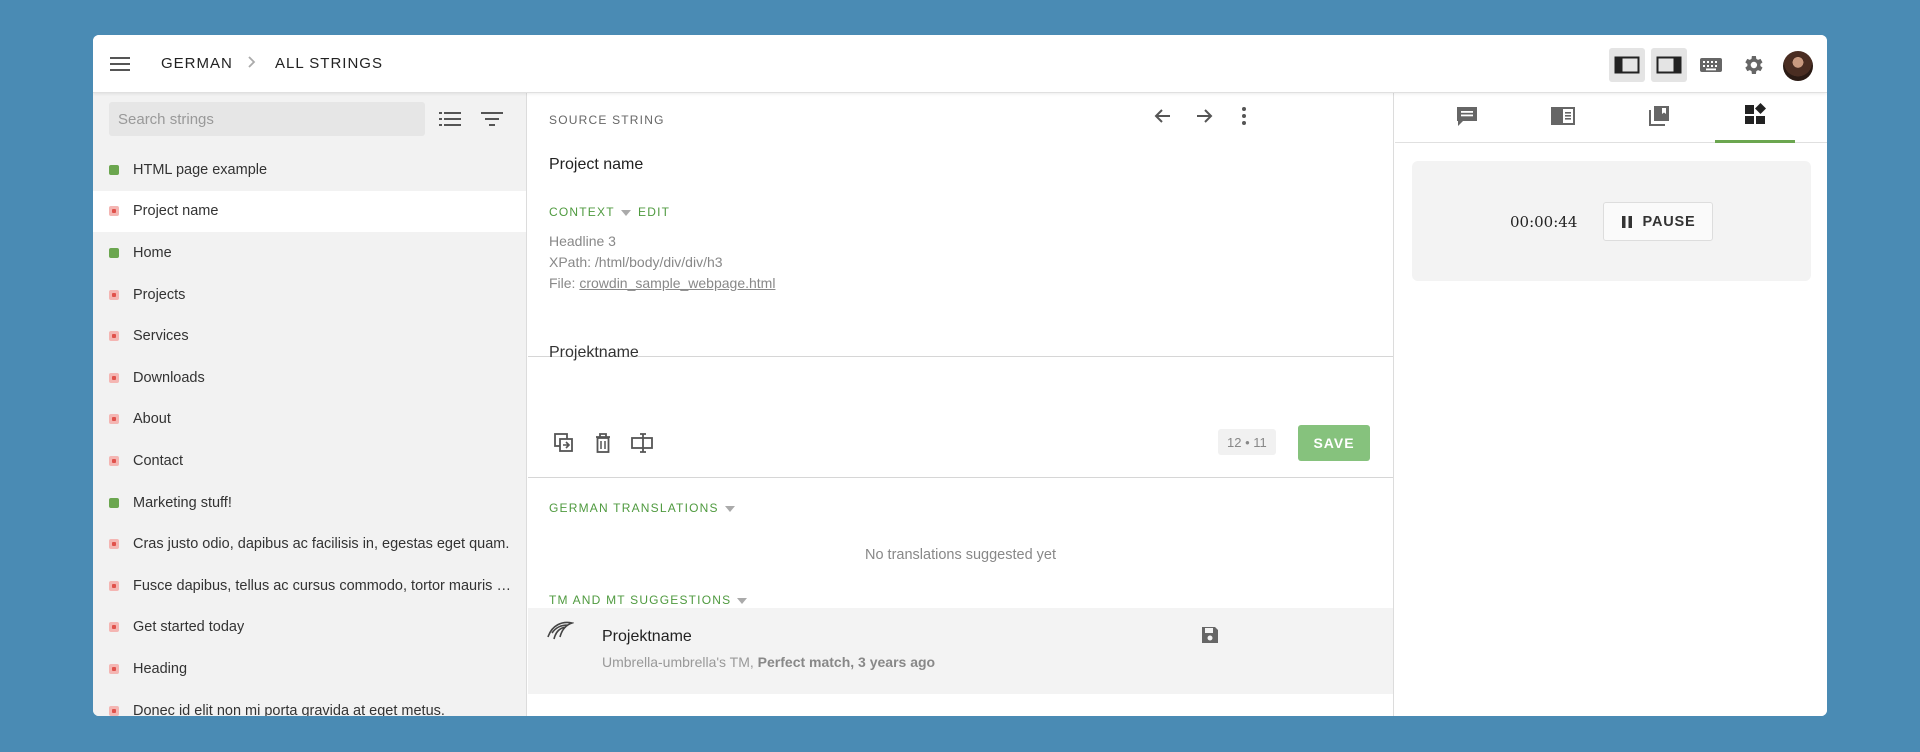  Describe the element at coordinates (560, 631) in the screenshot. I see `umbrella-tm-icon` at that location.